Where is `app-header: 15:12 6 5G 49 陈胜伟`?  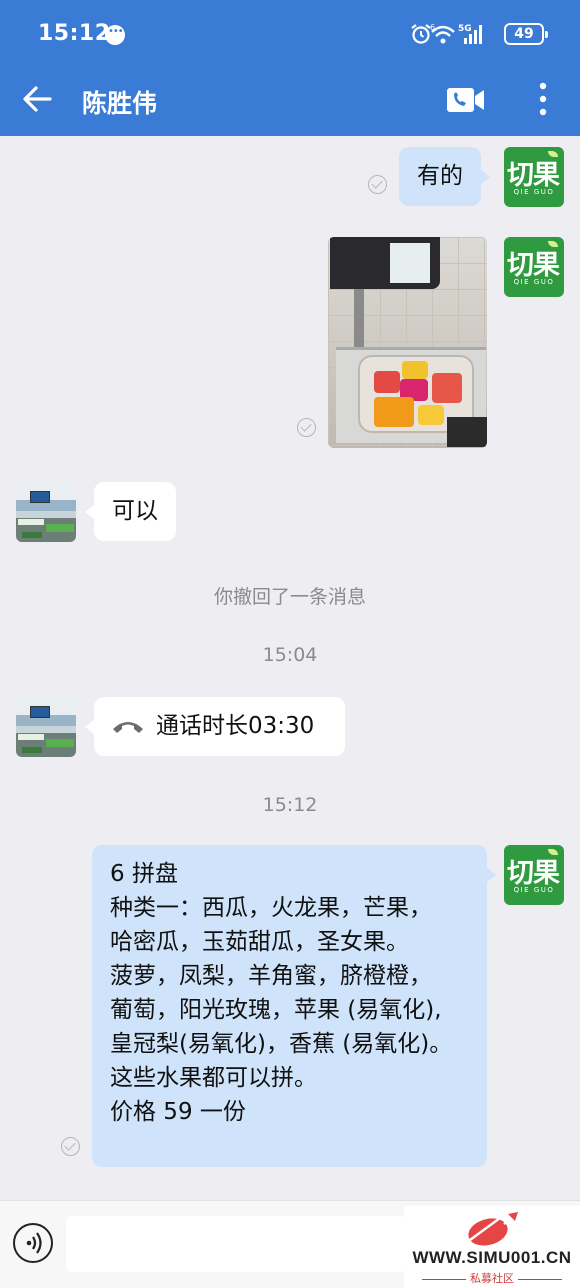 app-header: 15:12 6 5G 49 陈胜伟 is located at coordinates (290, 68).